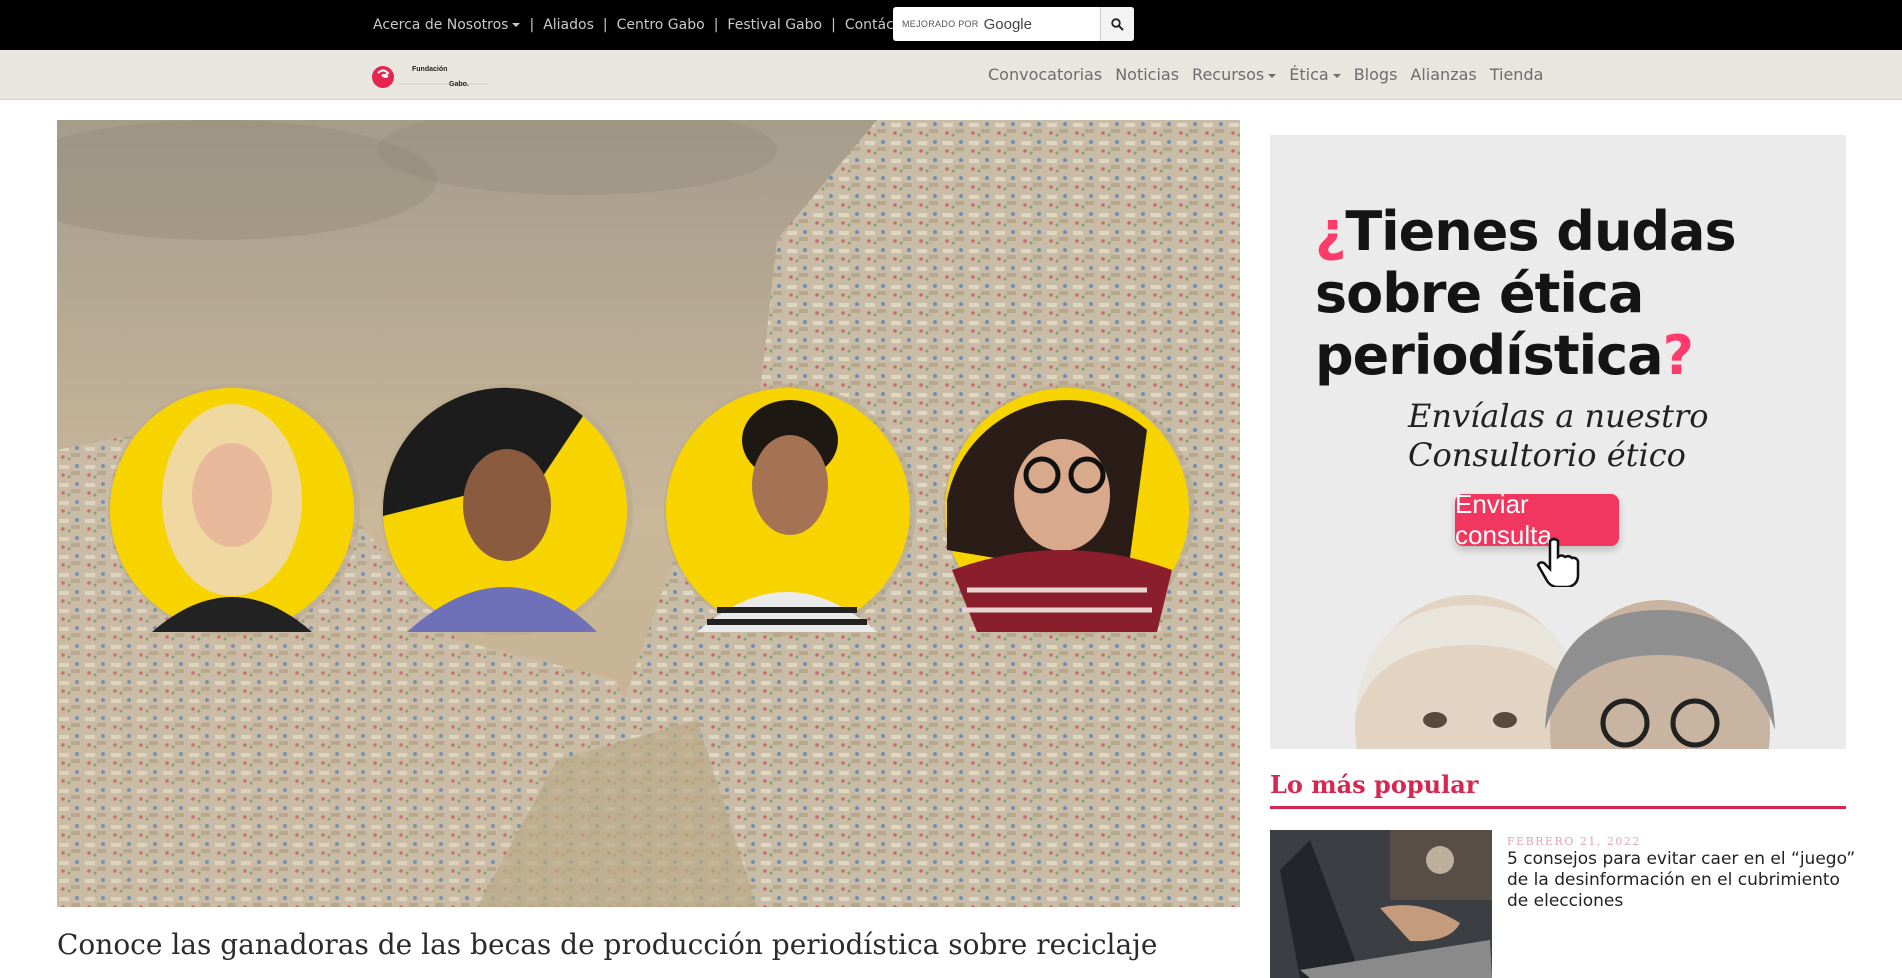 Image resolution: width=1902 pixels, height=978 pixels. I want to click on nav-item-etica: Ética, so click(1315, 74).